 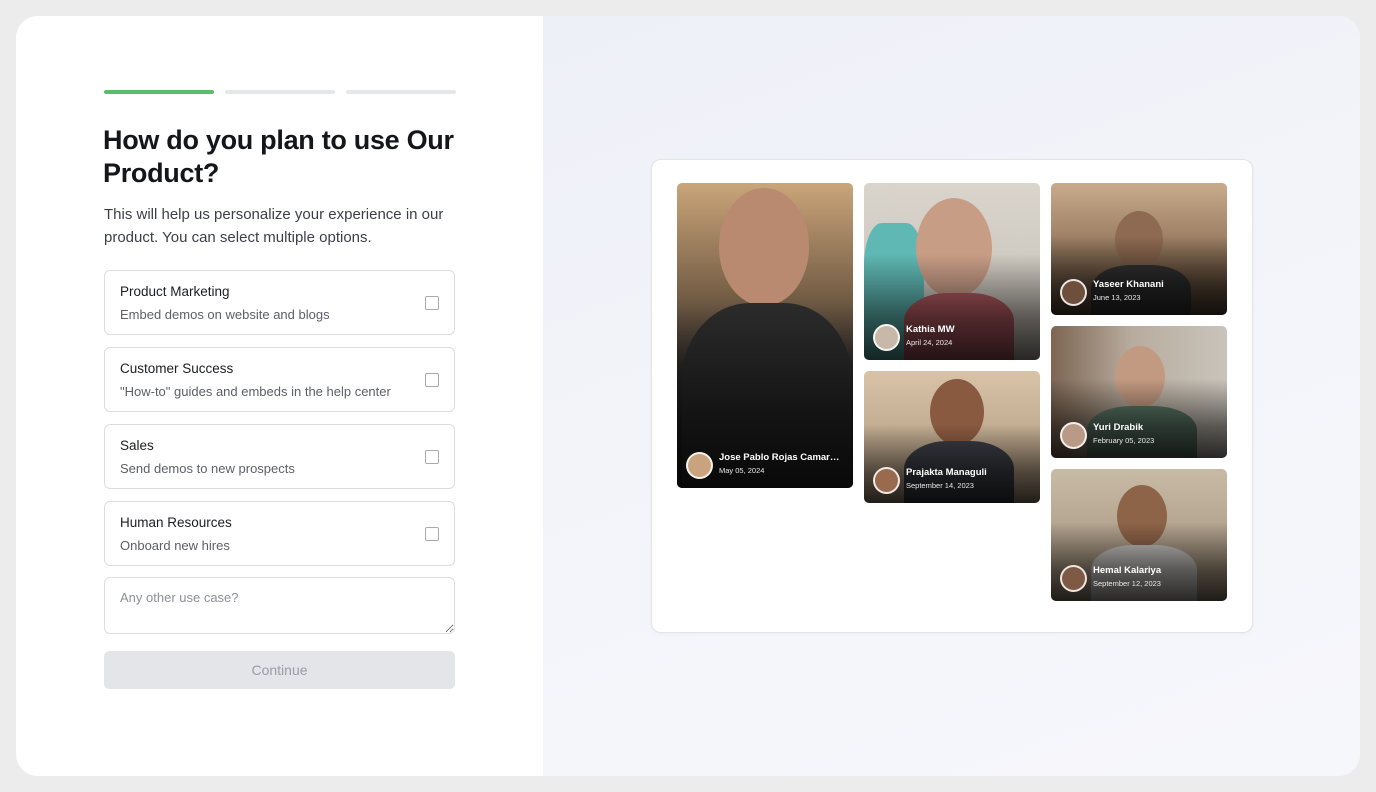 What do you see at coordinates (175, 291) in the screenshot?
I see `option-title: Product Marketing` at bounding box center [175, 291].